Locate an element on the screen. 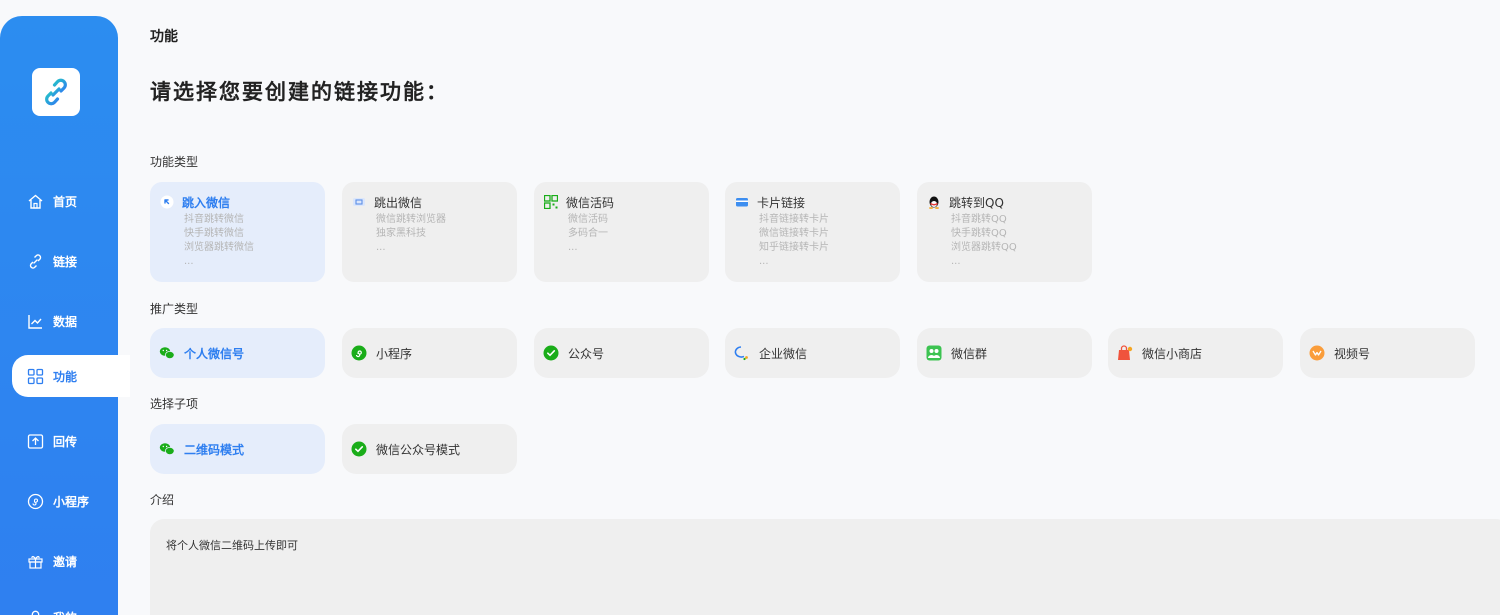 The image size is (1500, 615). jump-in-icon is located at coordinates (167, 202).